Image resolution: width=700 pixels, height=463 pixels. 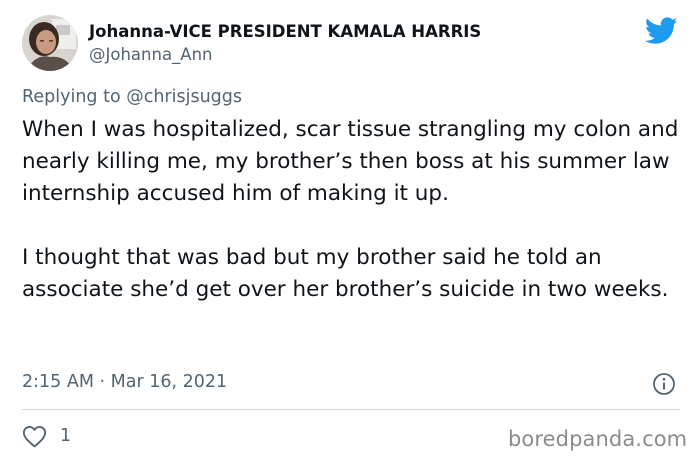 I want to click on divider, so click(x=351, y=409).